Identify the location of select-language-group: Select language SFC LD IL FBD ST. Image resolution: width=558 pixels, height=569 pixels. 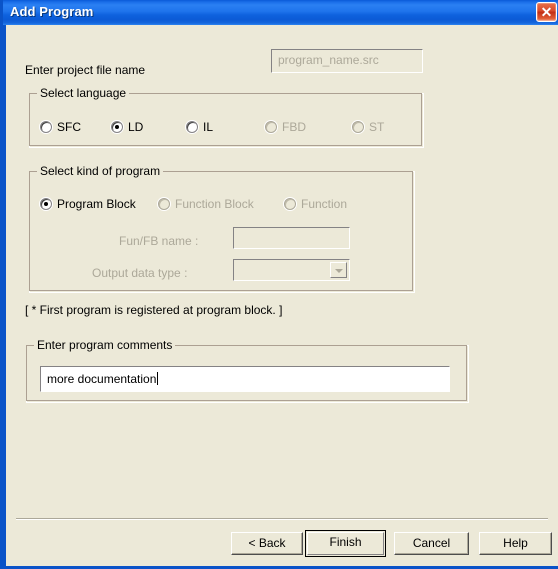
(226, 117).